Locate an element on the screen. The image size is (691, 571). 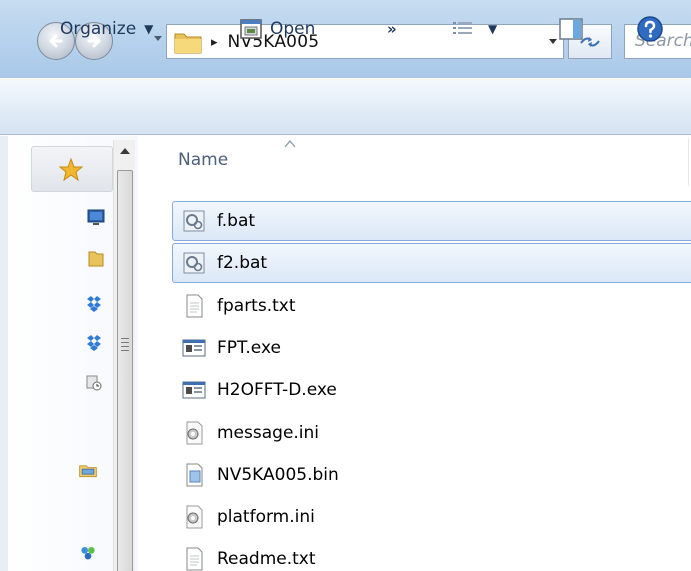
nav-item-favorites is located at coordinates (72, 169).